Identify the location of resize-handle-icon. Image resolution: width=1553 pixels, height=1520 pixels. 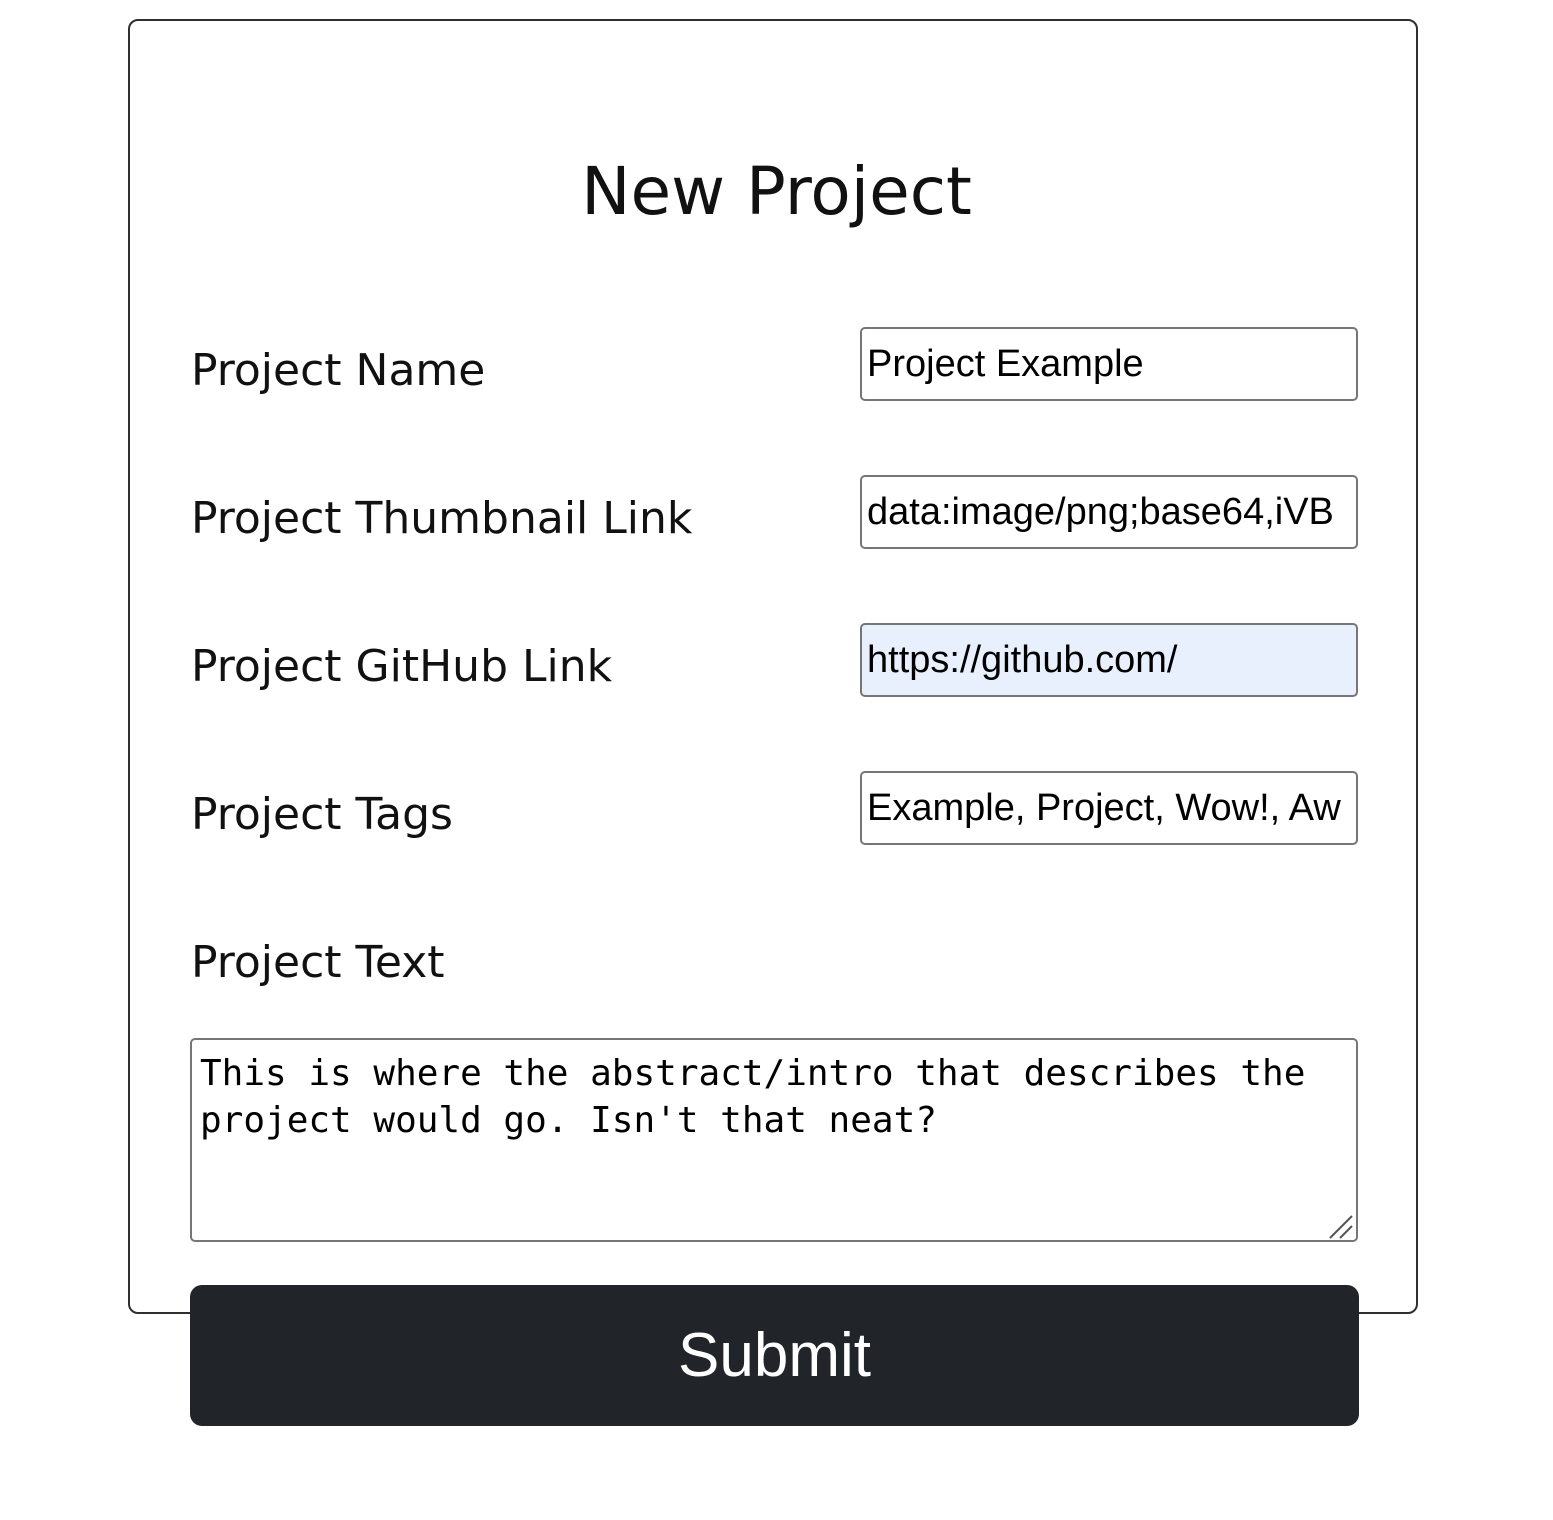
(1340, 1226).